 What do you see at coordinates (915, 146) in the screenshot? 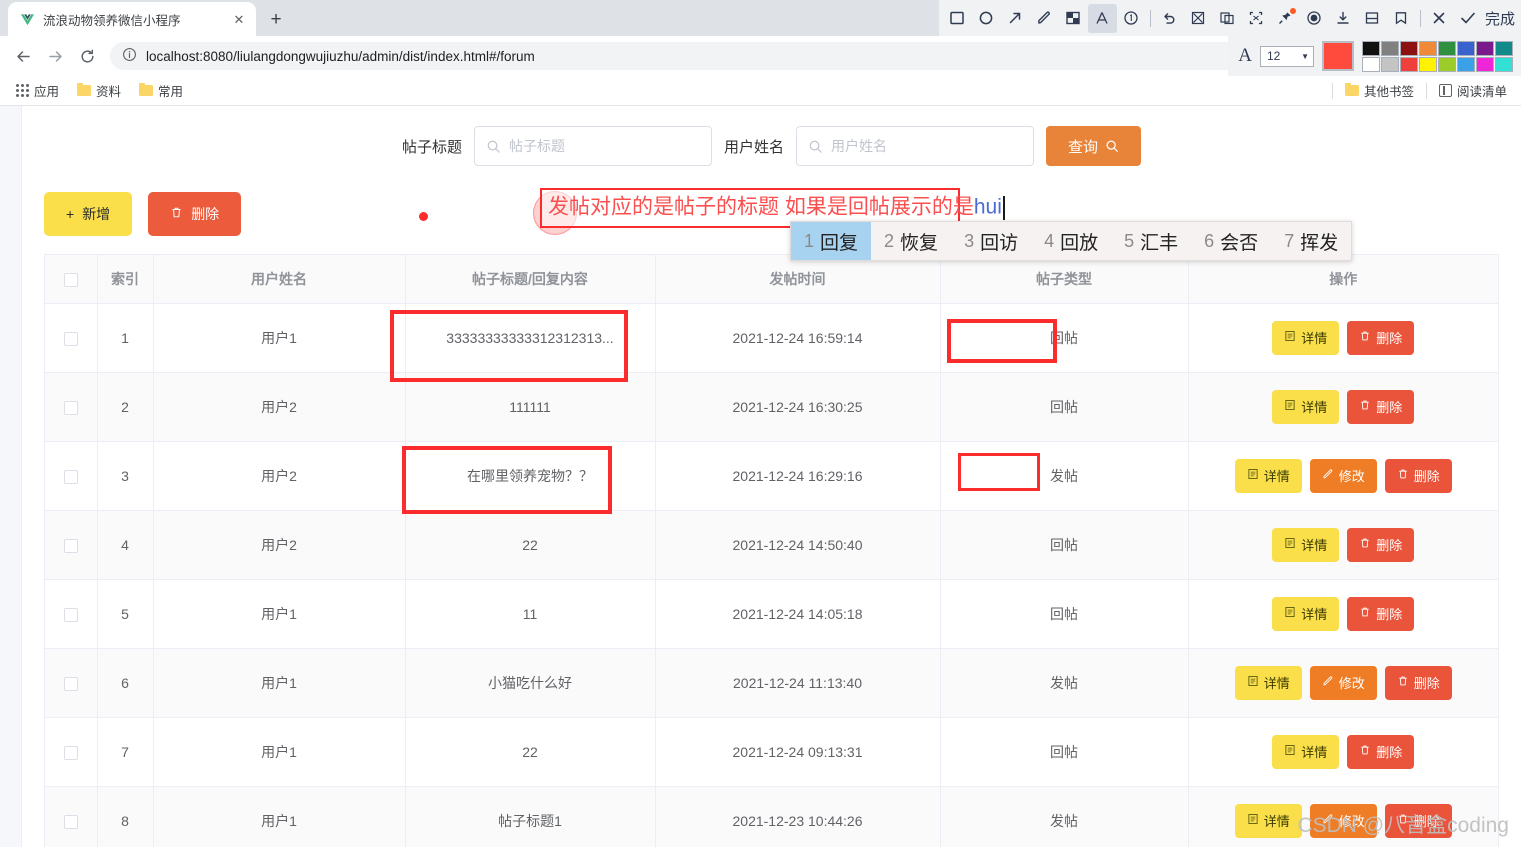
I see `user-name-search-input: 用户姓名` at bounding box center [915, 146].